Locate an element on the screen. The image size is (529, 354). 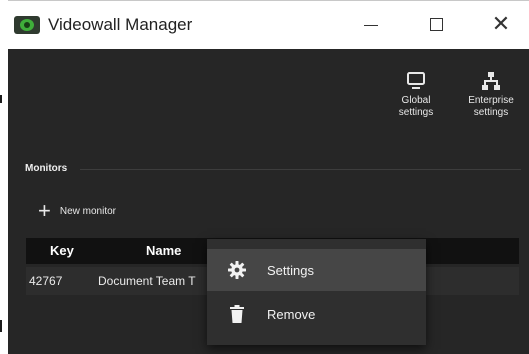
maximize-button is located at coordinates (436, 24).